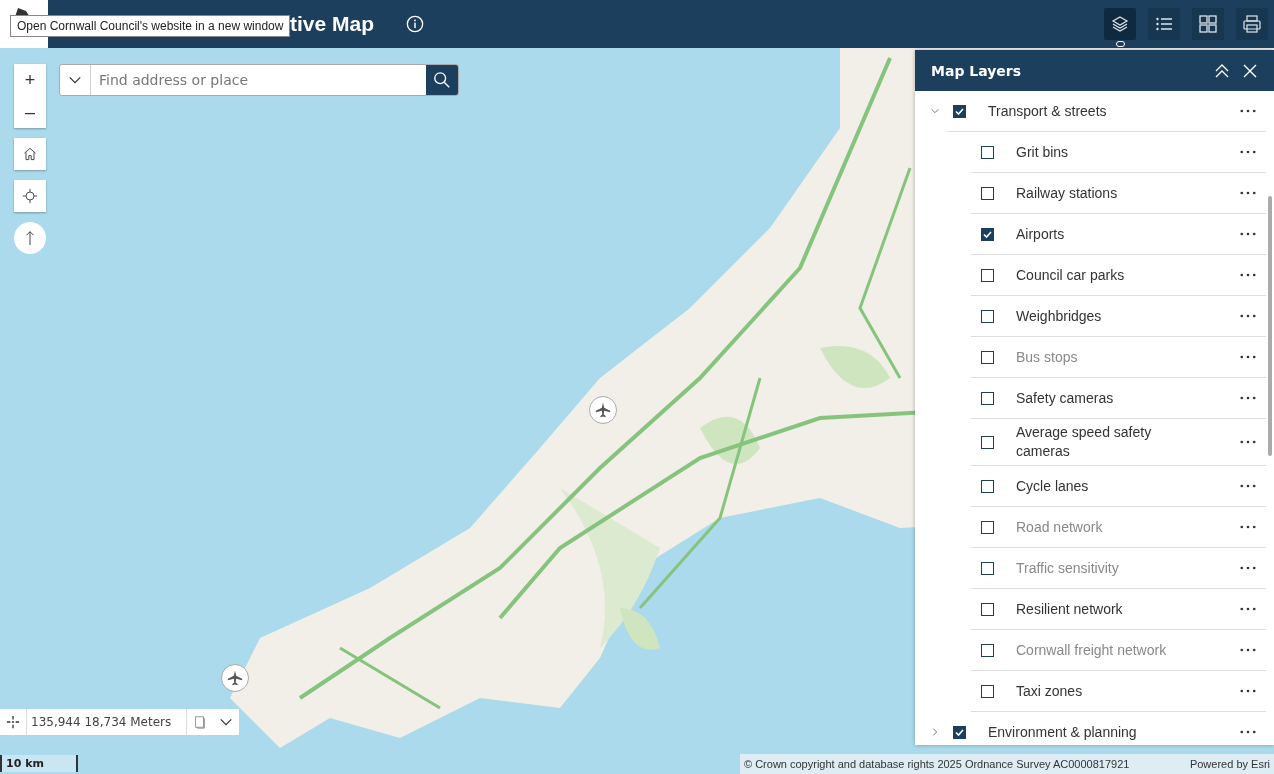 This screenshot has width=1274, height=774. What do you see at coordinates (332, 24) in the screenshot?
I see `app-title: tive Map` at bounding box center [332, 24].